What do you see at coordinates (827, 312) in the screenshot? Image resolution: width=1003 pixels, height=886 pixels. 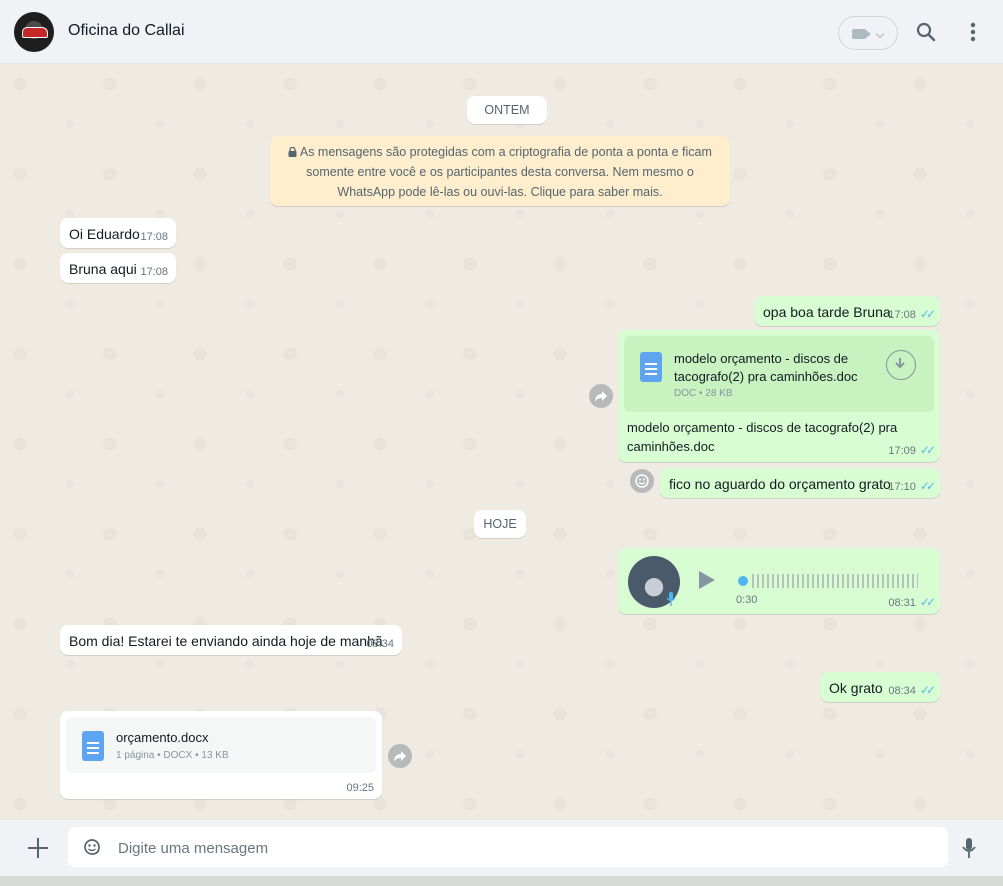 I see `message-text: opa boa tarde Bruna` at bounding box center [827, 312].